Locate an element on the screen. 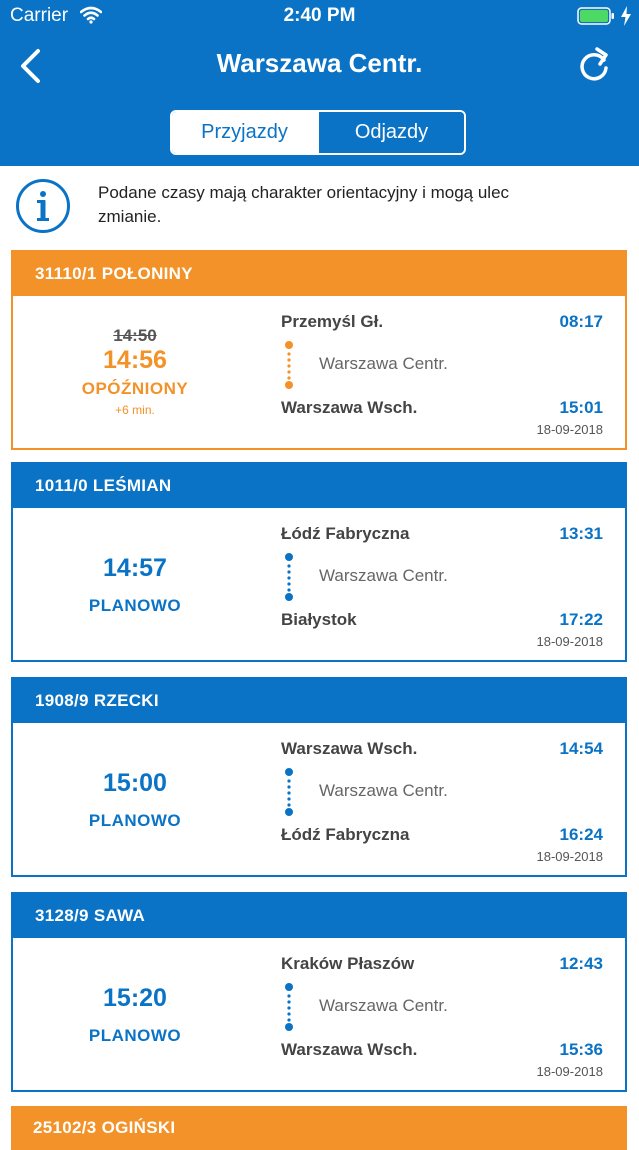  origin-time: 12:43 is located at coordinates (581, 963).